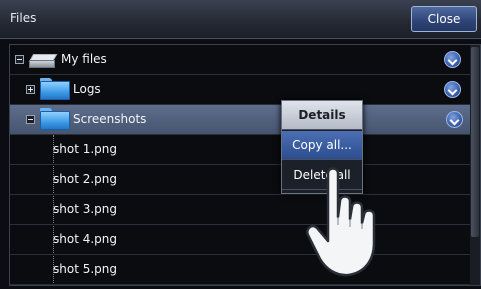  Describe the element at coordinates (30, 89) in the screenshot. I see `expand-icon` at that location.